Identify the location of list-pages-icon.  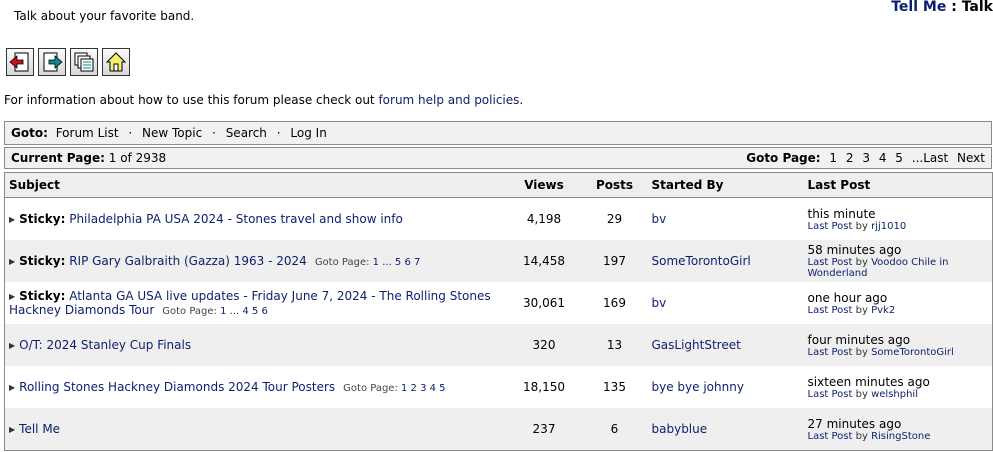
(84, 62).